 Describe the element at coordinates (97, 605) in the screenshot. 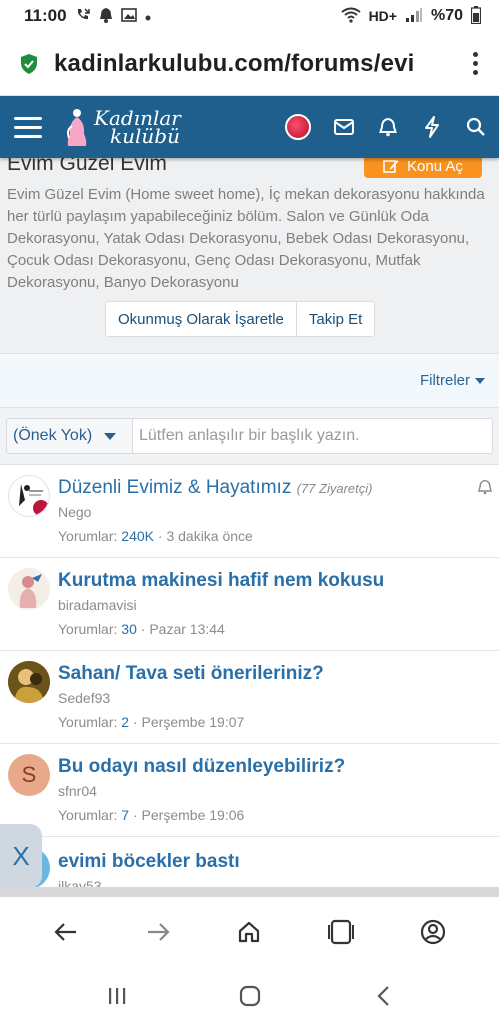

I see `thread-author: biradamavisi` at that location.